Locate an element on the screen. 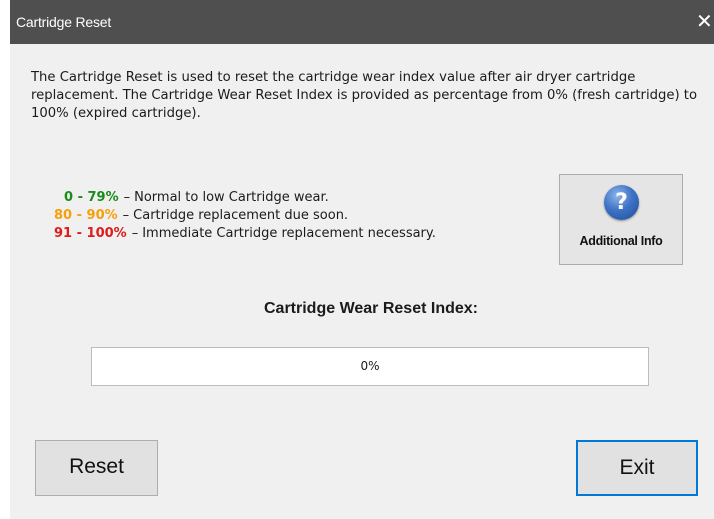 The width and height of the screenshot is (714, 519). reset-button-label: Reset is located at coordinates (96, 466).